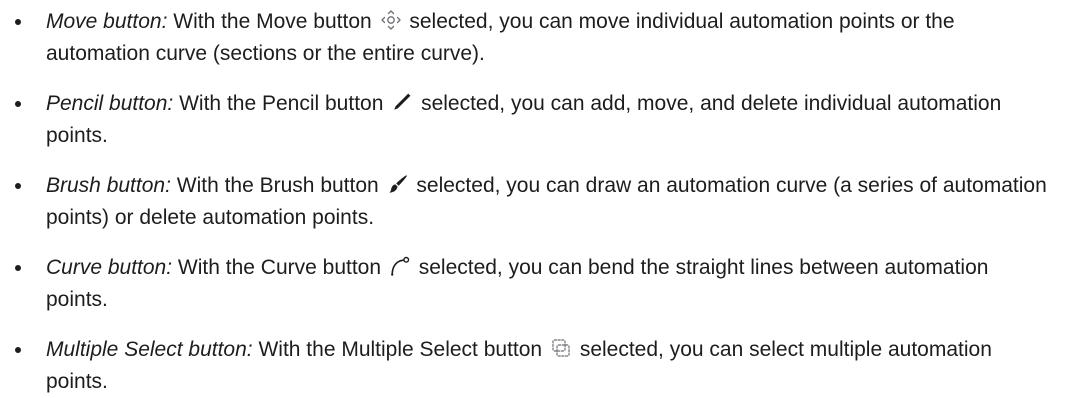 The width and height of the screenshot is (1070, 398). I want to click on multiple-select-icon, so click(561, 348).